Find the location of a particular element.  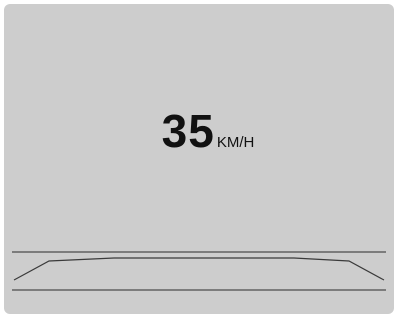

road-edge-curve is located at coordinates (199, 269).